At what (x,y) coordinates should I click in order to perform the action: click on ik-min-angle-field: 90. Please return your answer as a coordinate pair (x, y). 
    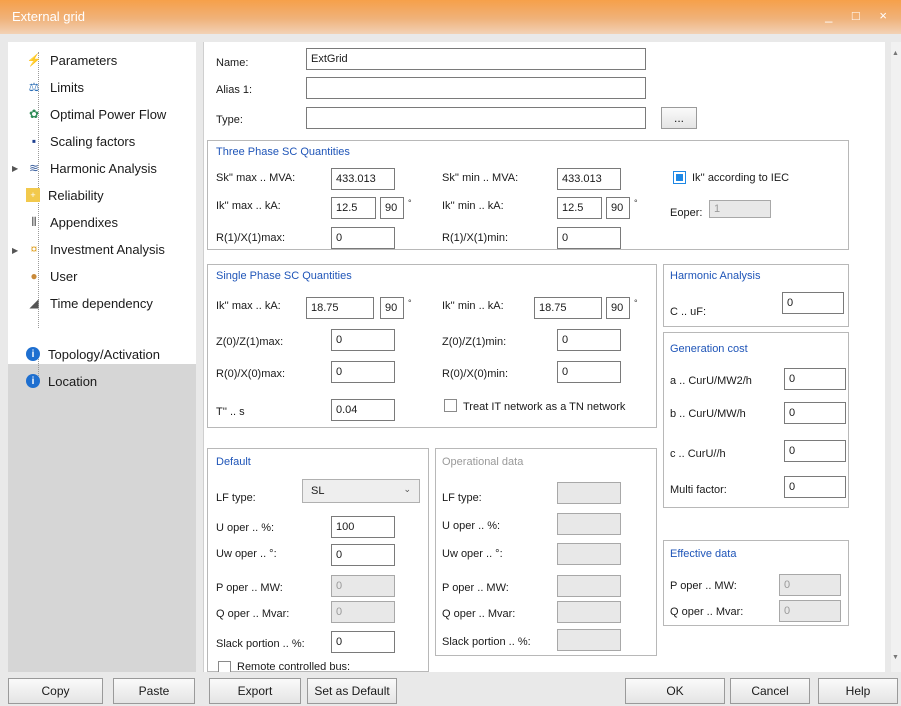
    Looking at the image, I should click on (618, 208).